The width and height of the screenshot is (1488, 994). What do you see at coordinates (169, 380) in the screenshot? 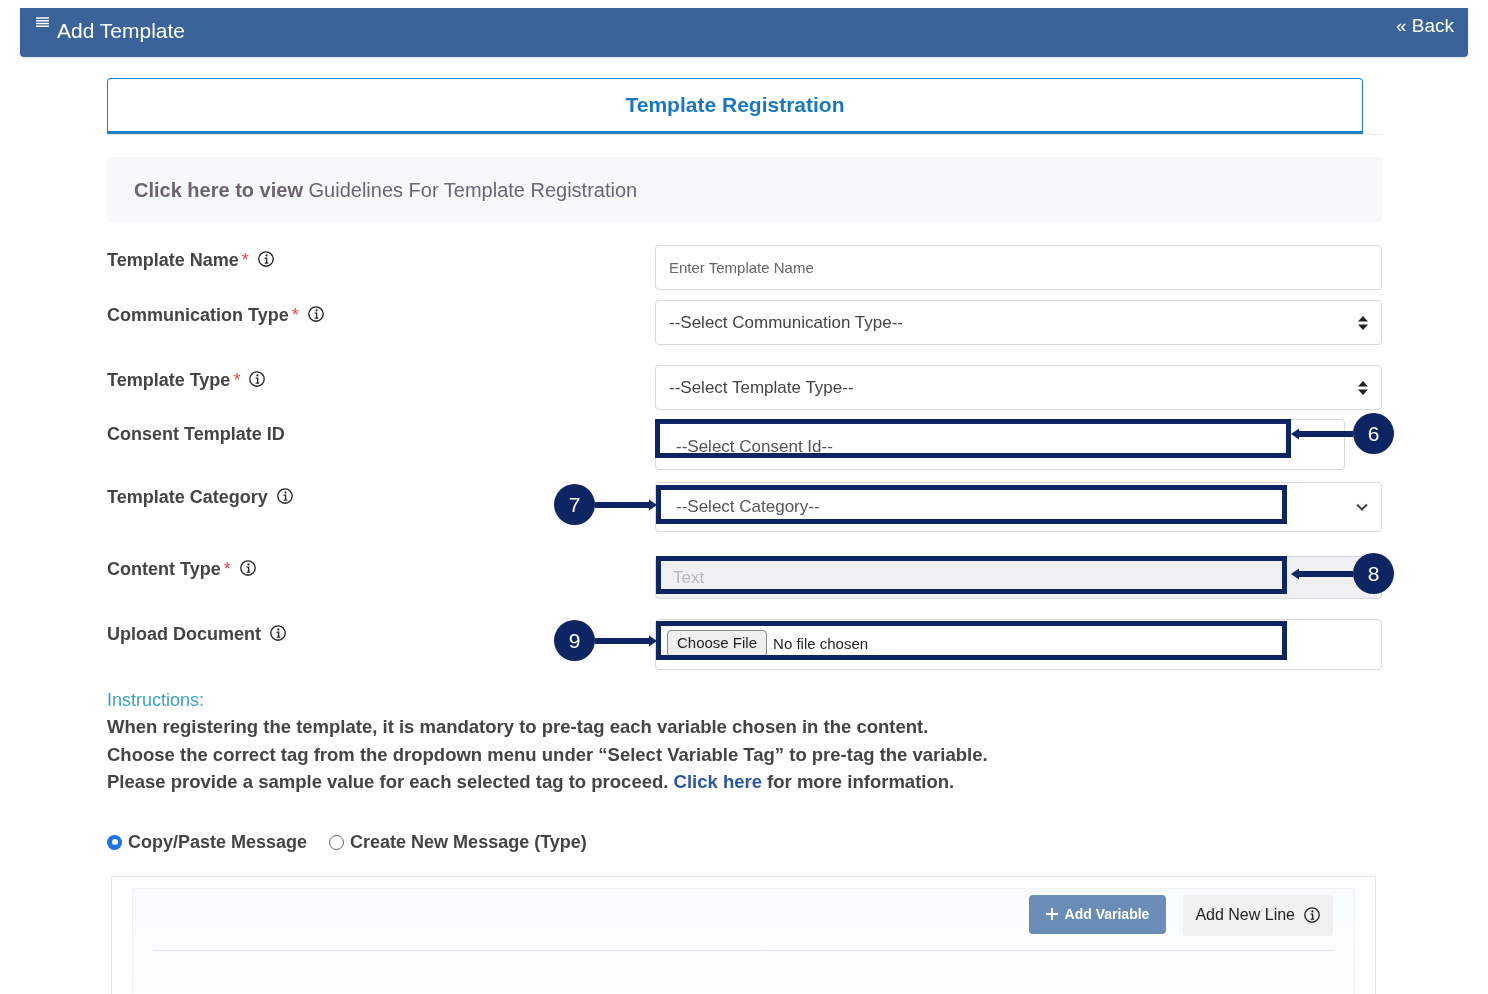
I see `field-label: Template Type` at bounding box center [169, 380].